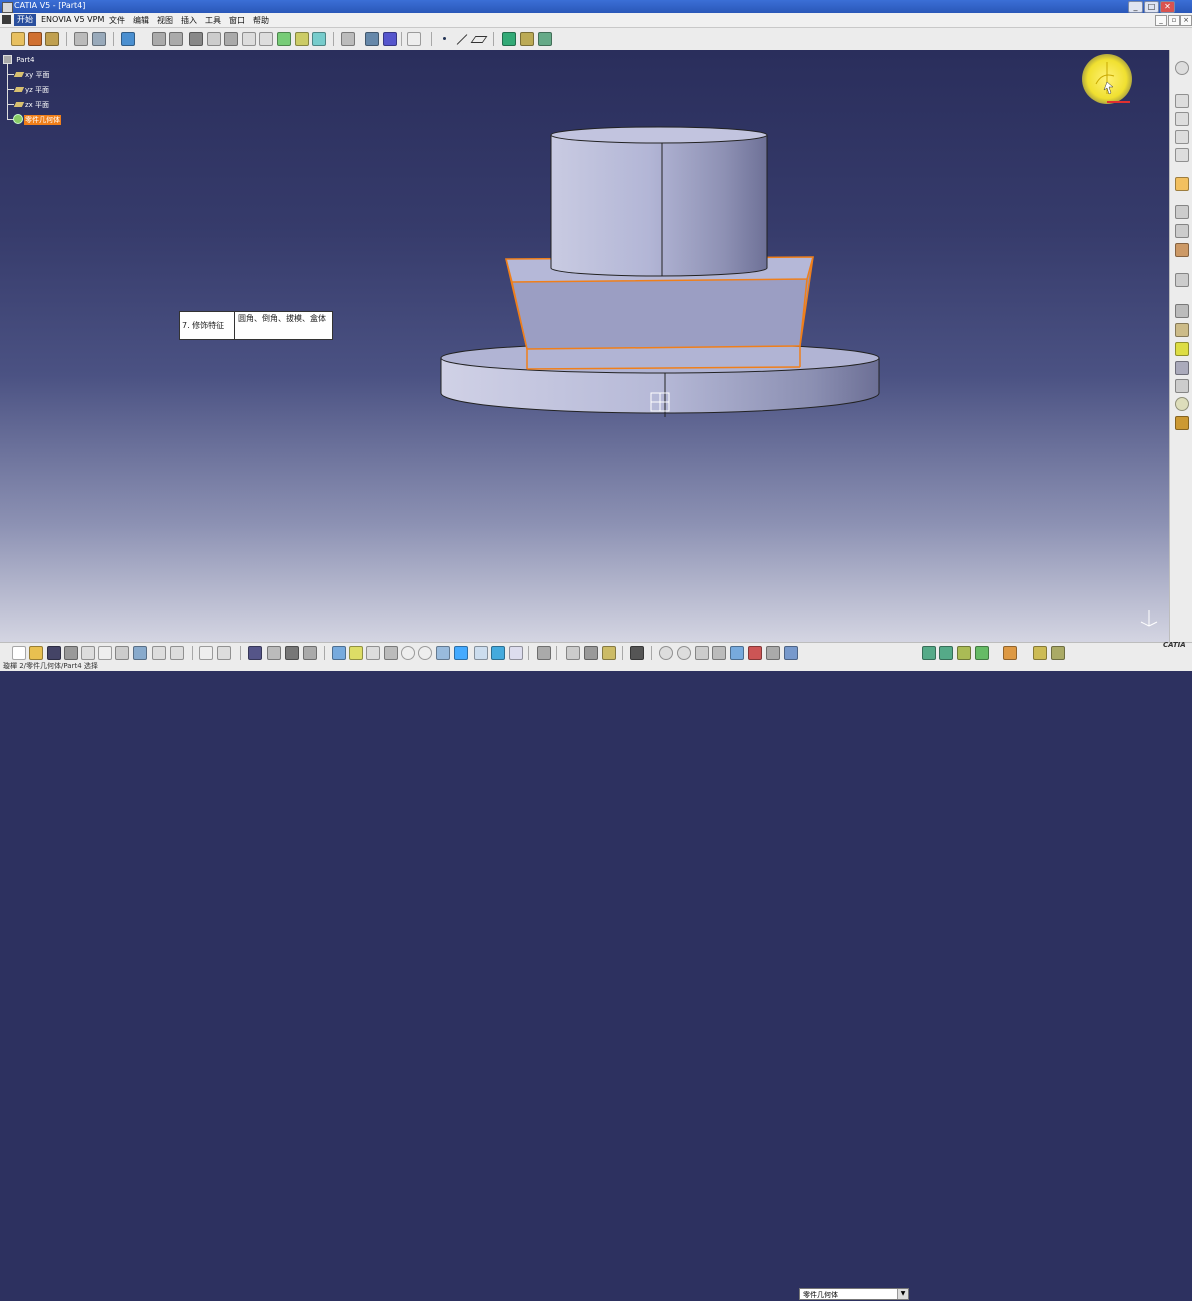 The height and width of the screenshot is (1301, 1192). I want to click on publish-icon, so click(545, 39).